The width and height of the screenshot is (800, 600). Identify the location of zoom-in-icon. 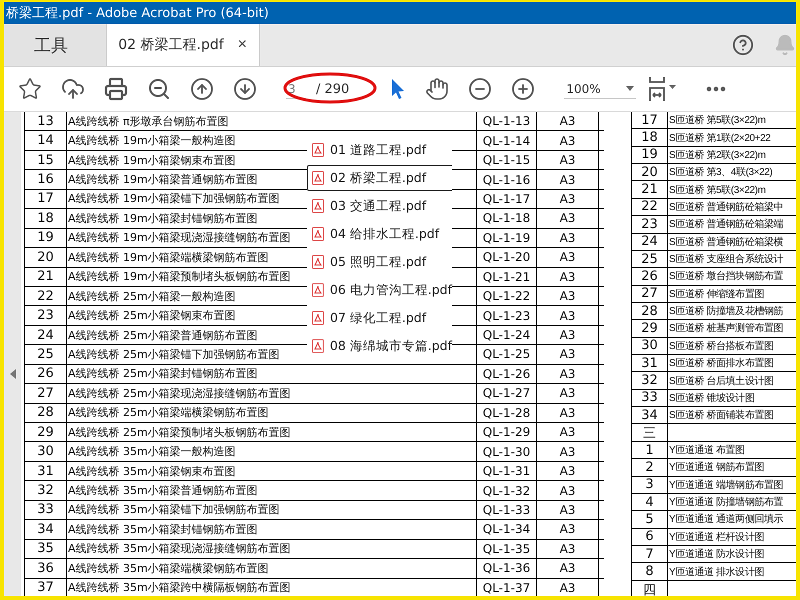
(523, 89).